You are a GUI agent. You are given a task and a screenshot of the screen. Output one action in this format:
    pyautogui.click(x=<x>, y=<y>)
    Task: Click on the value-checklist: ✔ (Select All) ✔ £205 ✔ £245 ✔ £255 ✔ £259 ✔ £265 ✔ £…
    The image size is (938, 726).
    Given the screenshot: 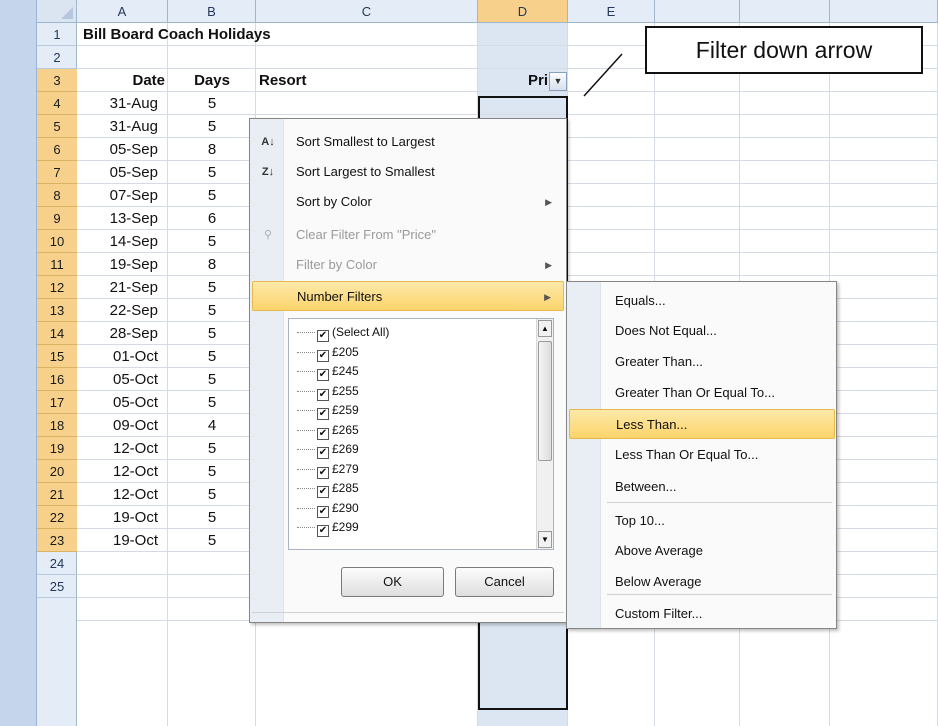 What is the action you would take?
    pyautogui.click(x=421, y=434)
    